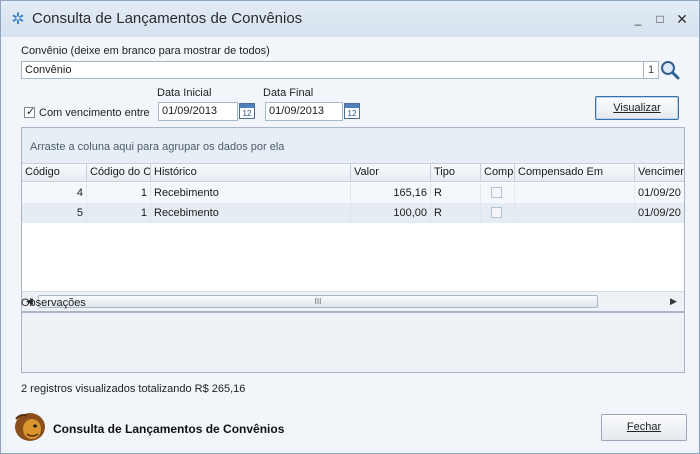 Image resolution: width=700 pixels, height=454 pixels. What do you see at coordinates (288, 93) in the screenshot?
I see `data-final-label: Data Final` at bounding box center [288, 93].